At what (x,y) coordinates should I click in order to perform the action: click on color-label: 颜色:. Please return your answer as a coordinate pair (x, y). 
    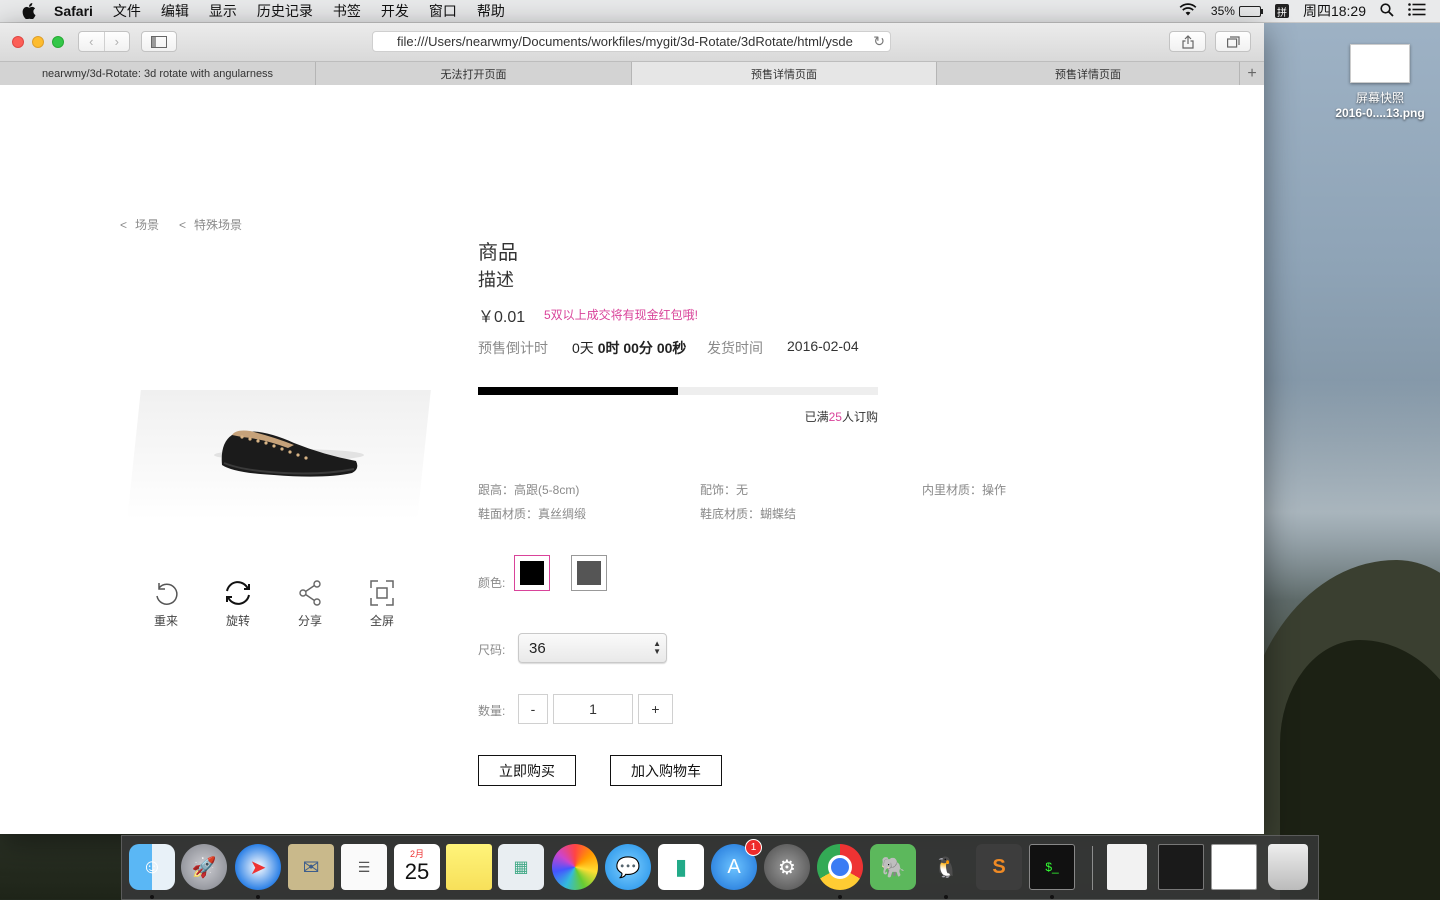
    Looking at the image, I should click on (492, 583).